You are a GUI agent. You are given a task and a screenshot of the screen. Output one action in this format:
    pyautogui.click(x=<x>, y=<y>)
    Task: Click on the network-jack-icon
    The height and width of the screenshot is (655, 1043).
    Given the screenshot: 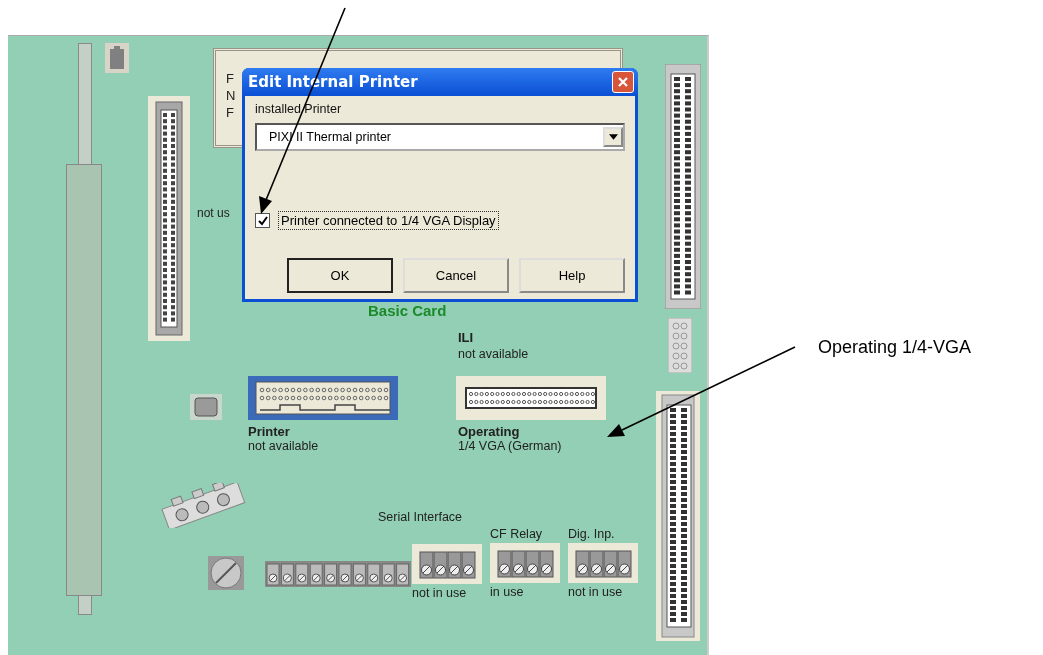 What is the action you would take?
    pyautogui.click(x=117, y=58)
    